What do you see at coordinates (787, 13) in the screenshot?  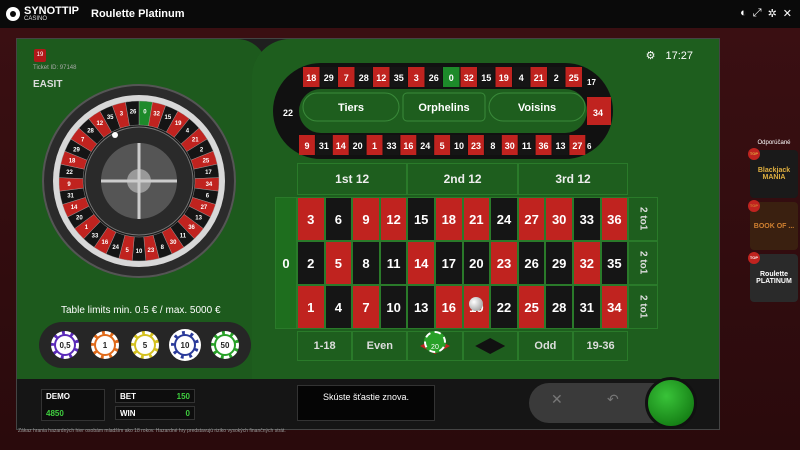 I see `close-icon: ✕` at bounding box center [787, 13].